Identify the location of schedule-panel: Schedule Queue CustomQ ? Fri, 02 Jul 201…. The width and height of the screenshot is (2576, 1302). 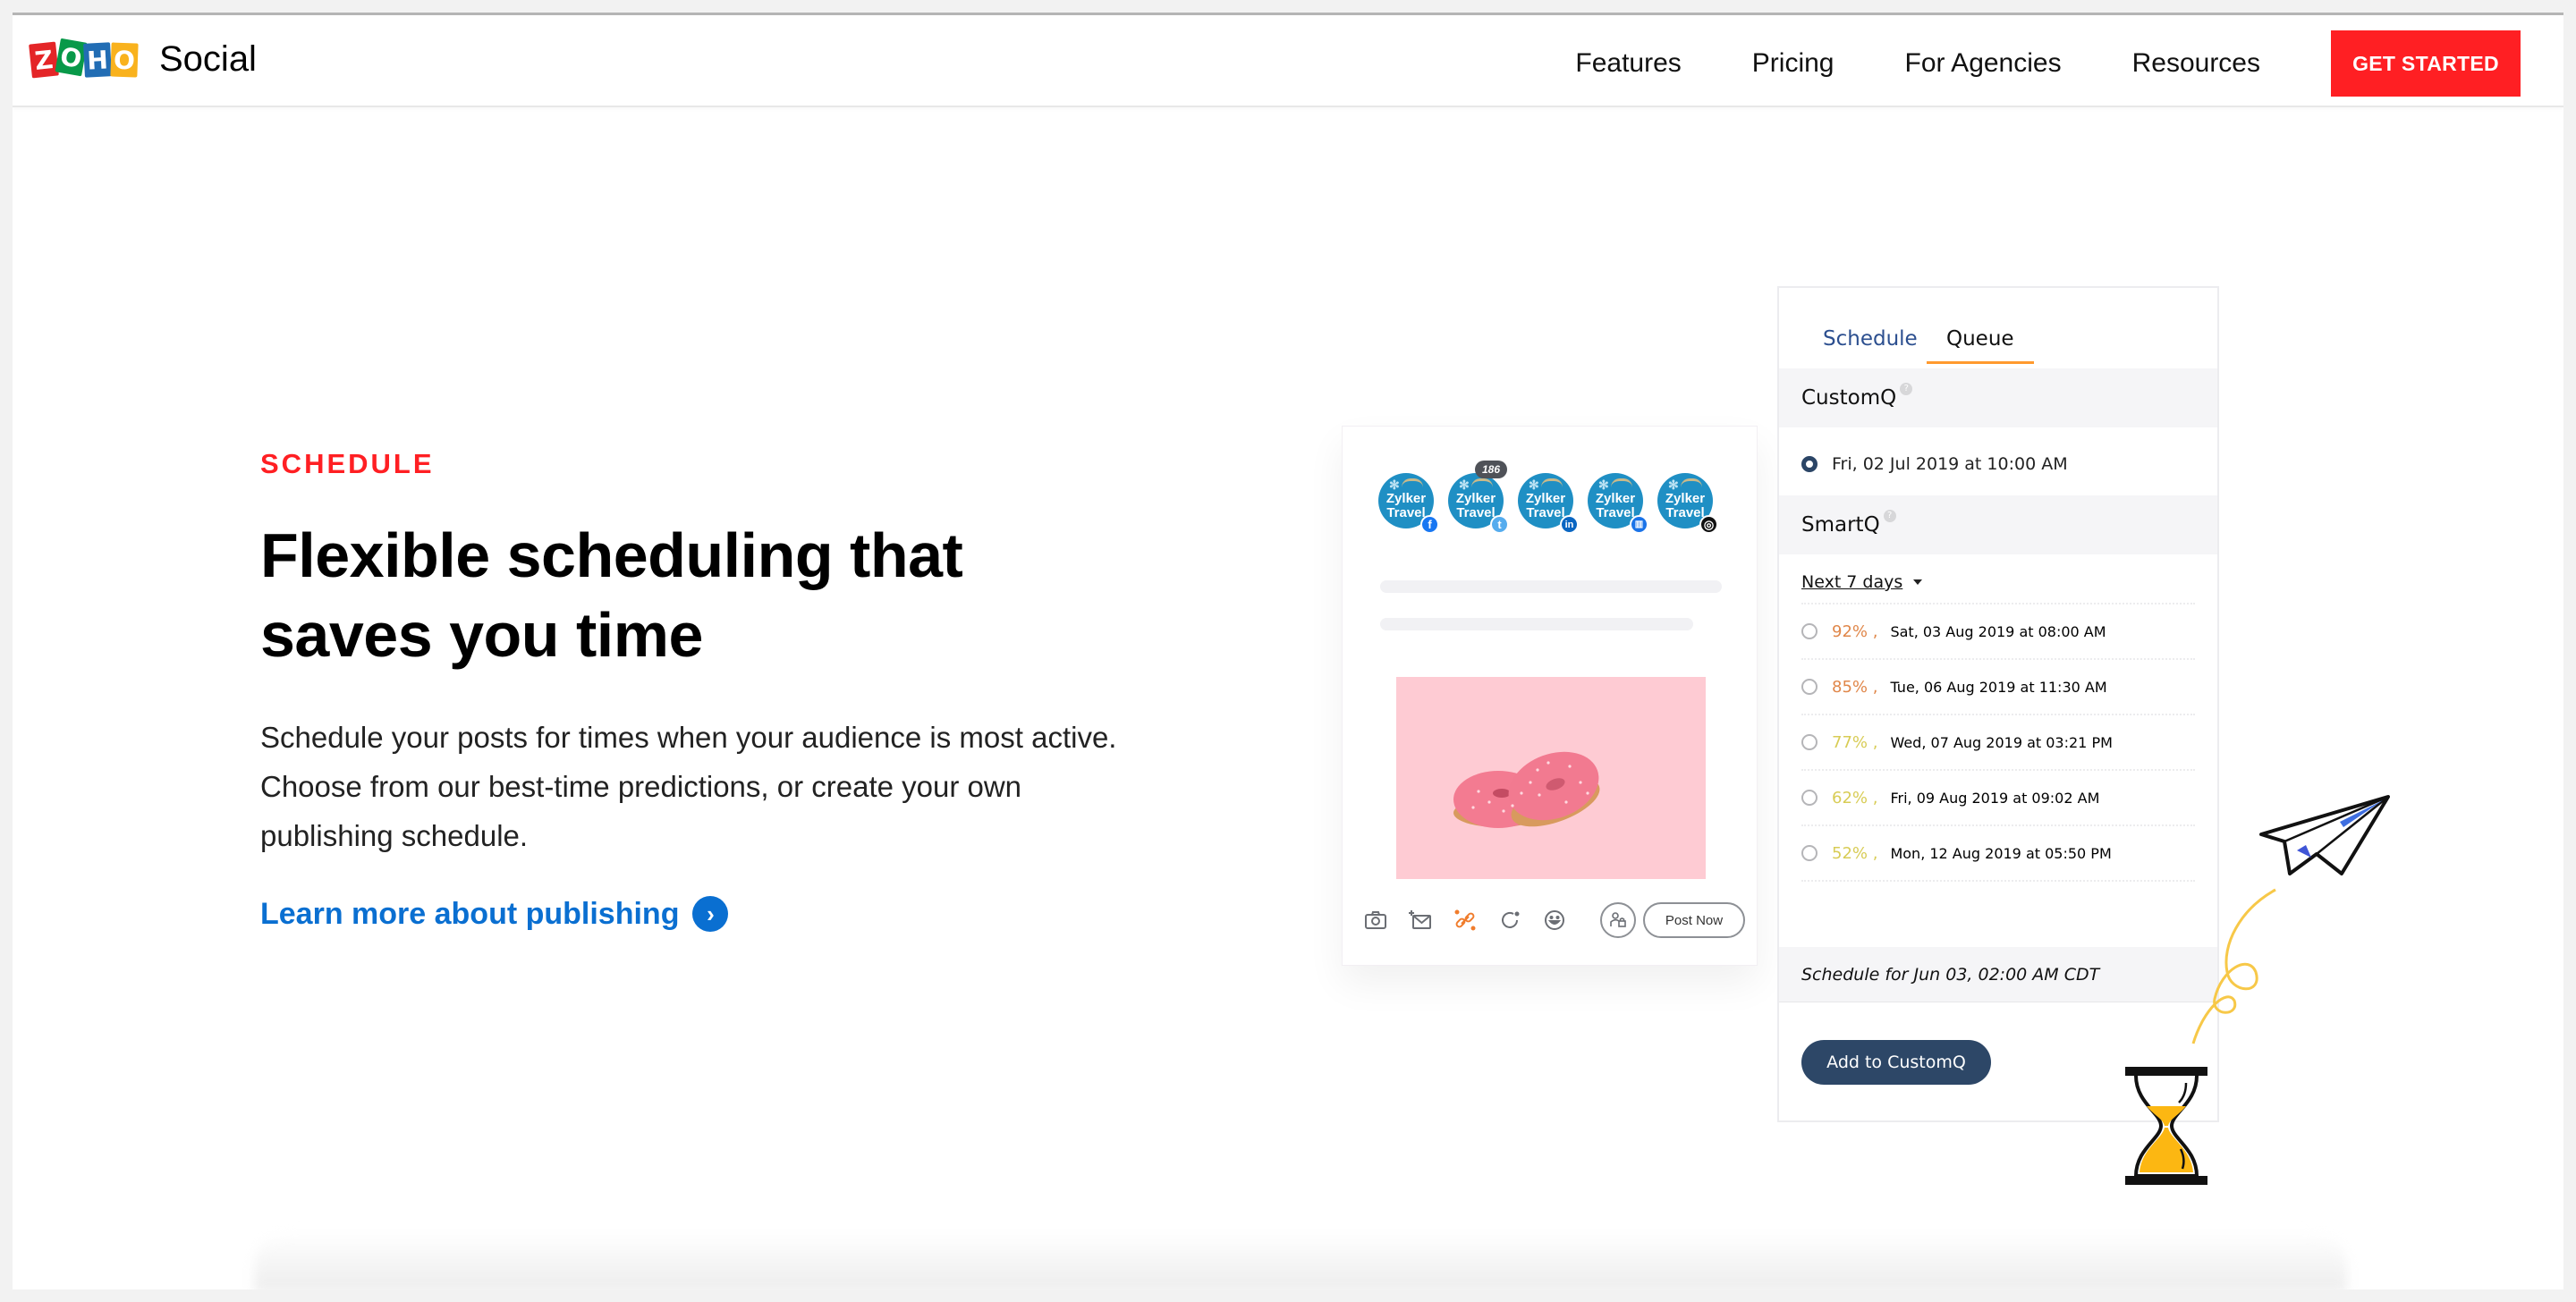
(1998, 704).